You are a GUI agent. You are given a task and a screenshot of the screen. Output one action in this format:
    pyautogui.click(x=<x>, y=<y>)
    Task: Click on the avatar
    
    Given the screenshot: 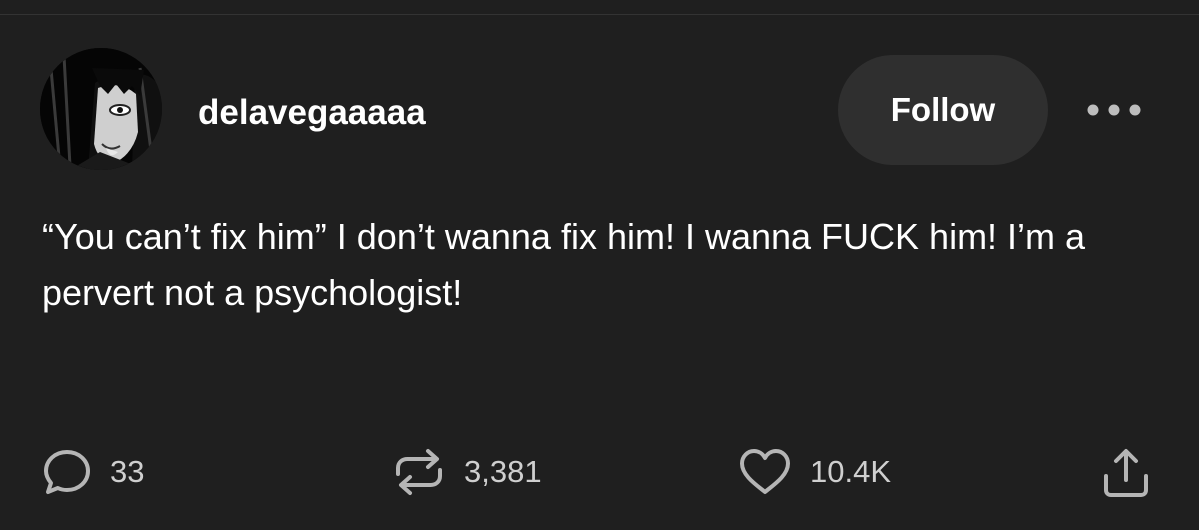 What is the action you would take?
    pyautogui.click(x=101, y=109)
    